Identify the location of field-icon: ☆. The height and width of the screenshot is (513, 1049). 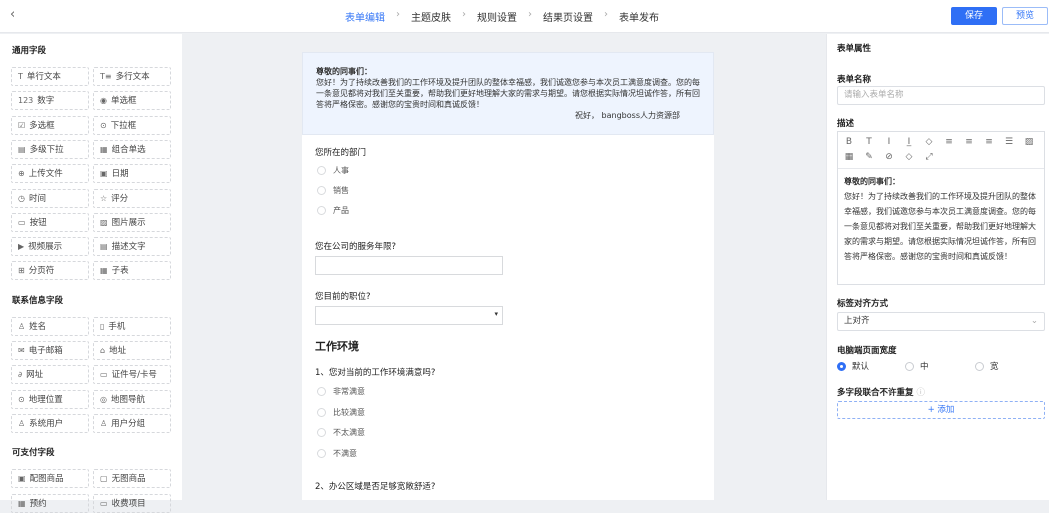
(104, 198).